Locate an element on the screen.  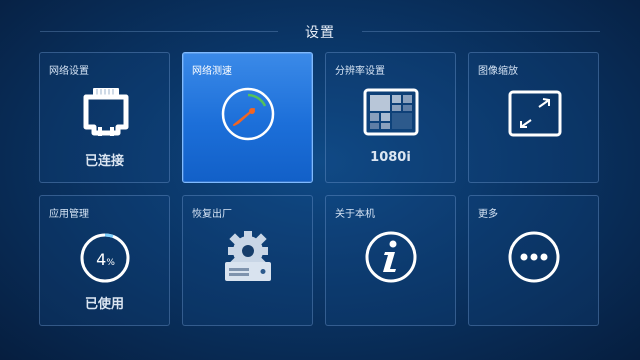
tile-factory-reset: 恢复出厂 is located at coordinates (247, 260).